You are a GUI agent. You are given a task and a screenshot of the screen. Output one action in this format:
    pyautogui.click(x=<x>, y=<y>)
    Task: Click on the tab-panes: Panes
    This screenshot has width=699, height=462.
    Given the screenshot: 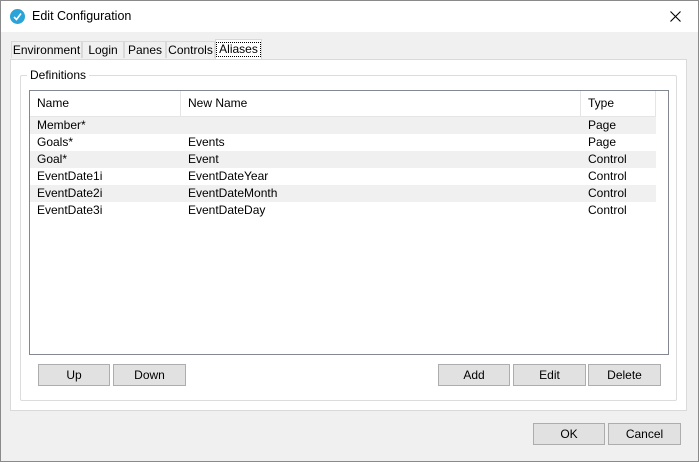 What is the action you would take?
    pyautogui.click(x=145, y=49)
    